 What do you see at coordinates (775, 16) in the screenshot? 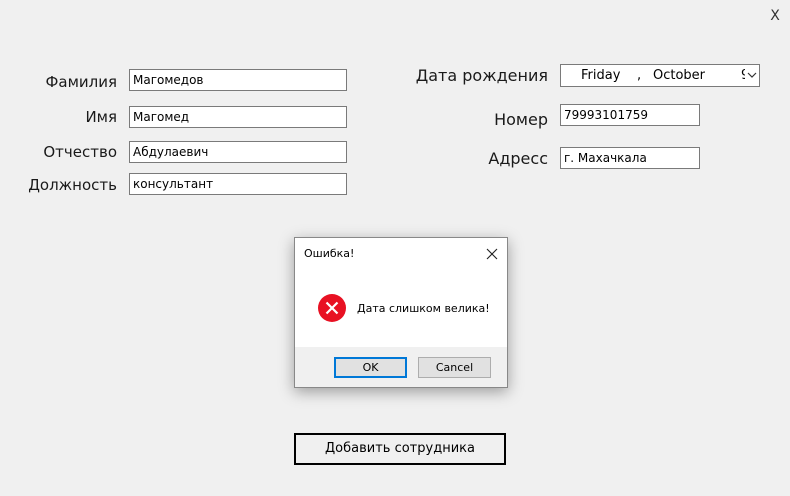
I see `window-close-button: X` at bounding box center [775, 16].